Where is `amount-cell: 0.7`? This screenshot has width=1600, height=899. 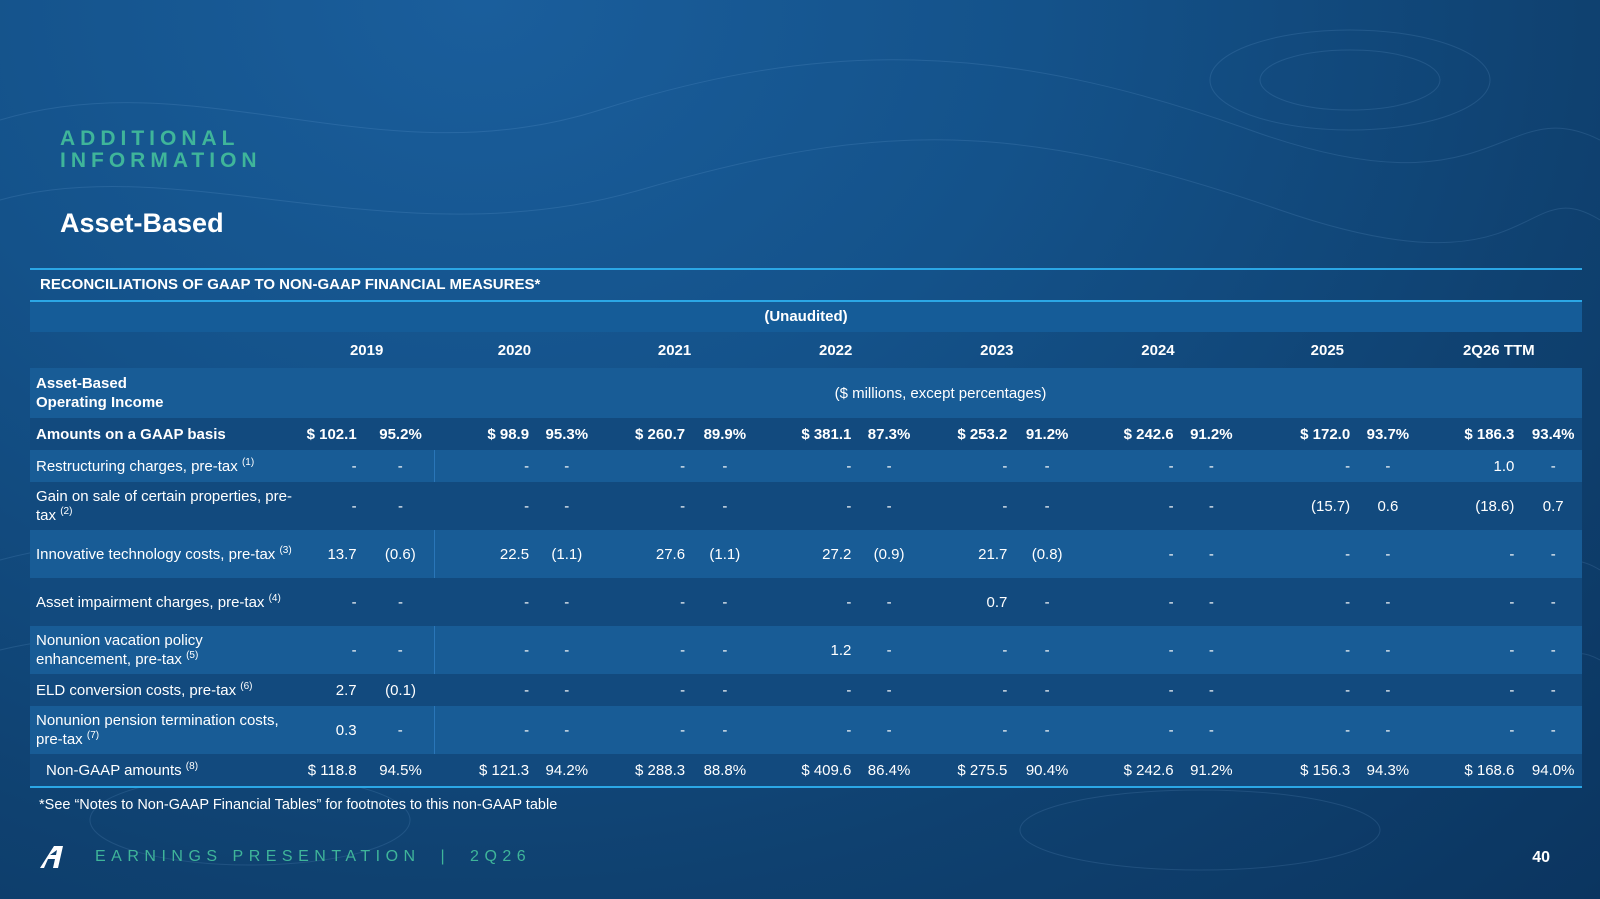 amount-cell: 0.7 is located at coordinates (967, 602).